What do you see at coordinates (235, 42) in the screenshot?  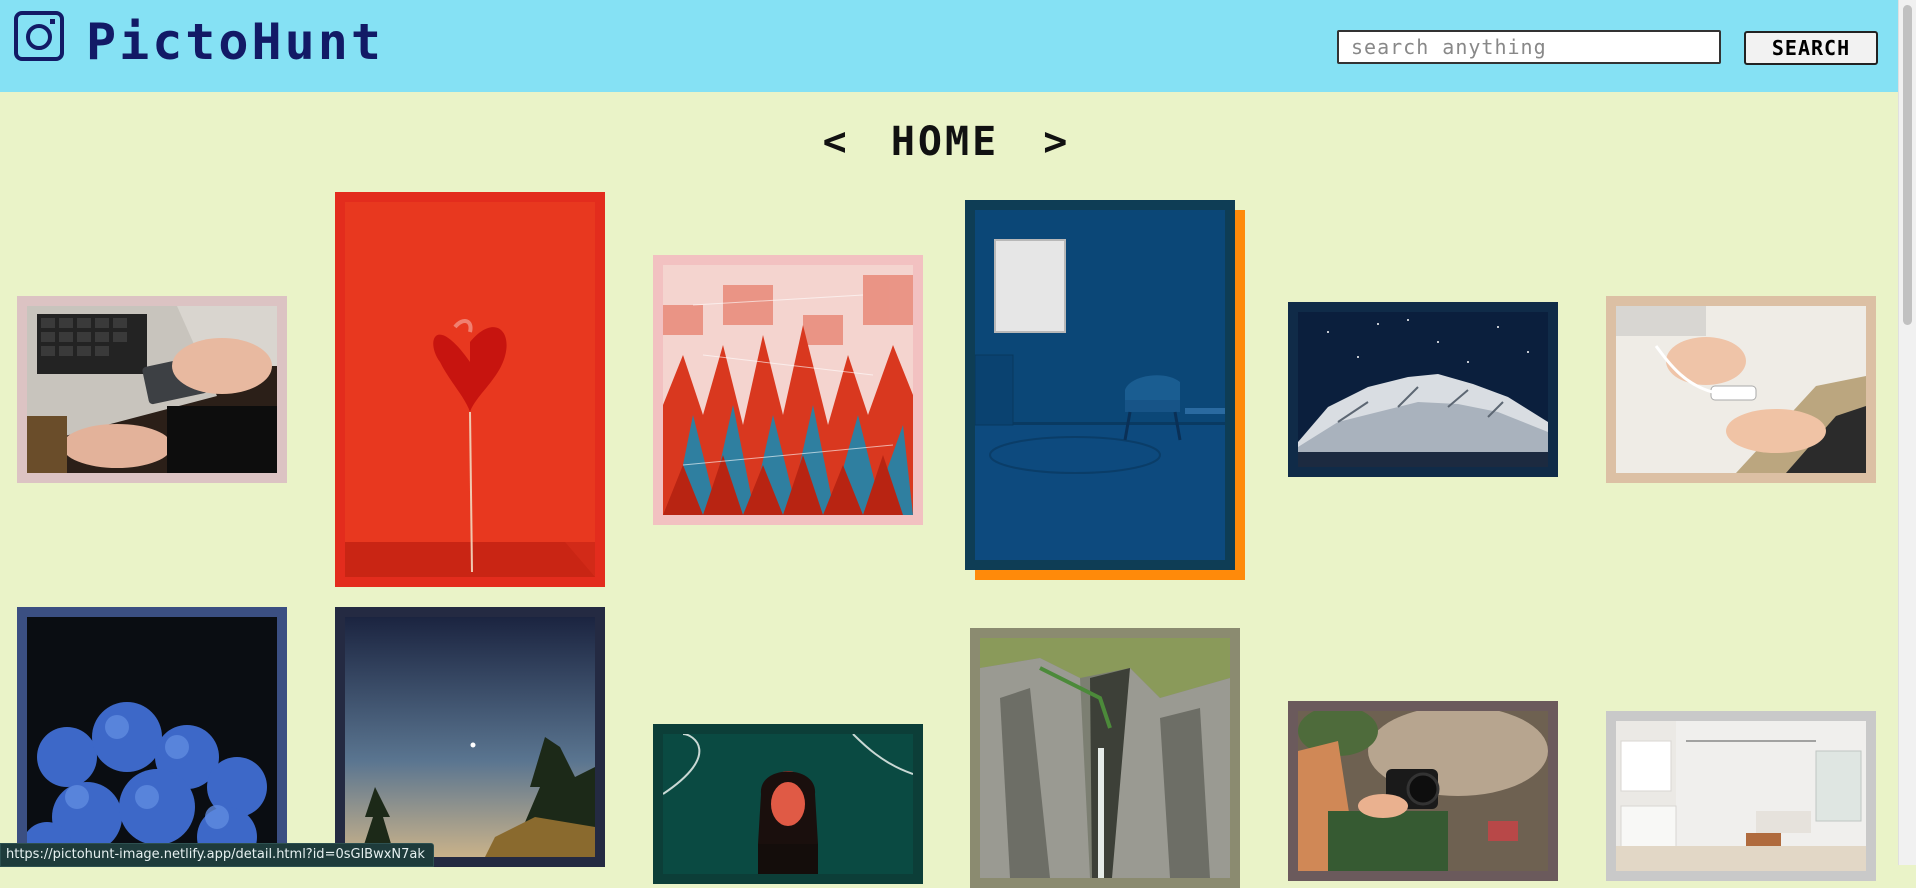 I see `site-logo: PictoHunt` at bounding box center [235, 42].